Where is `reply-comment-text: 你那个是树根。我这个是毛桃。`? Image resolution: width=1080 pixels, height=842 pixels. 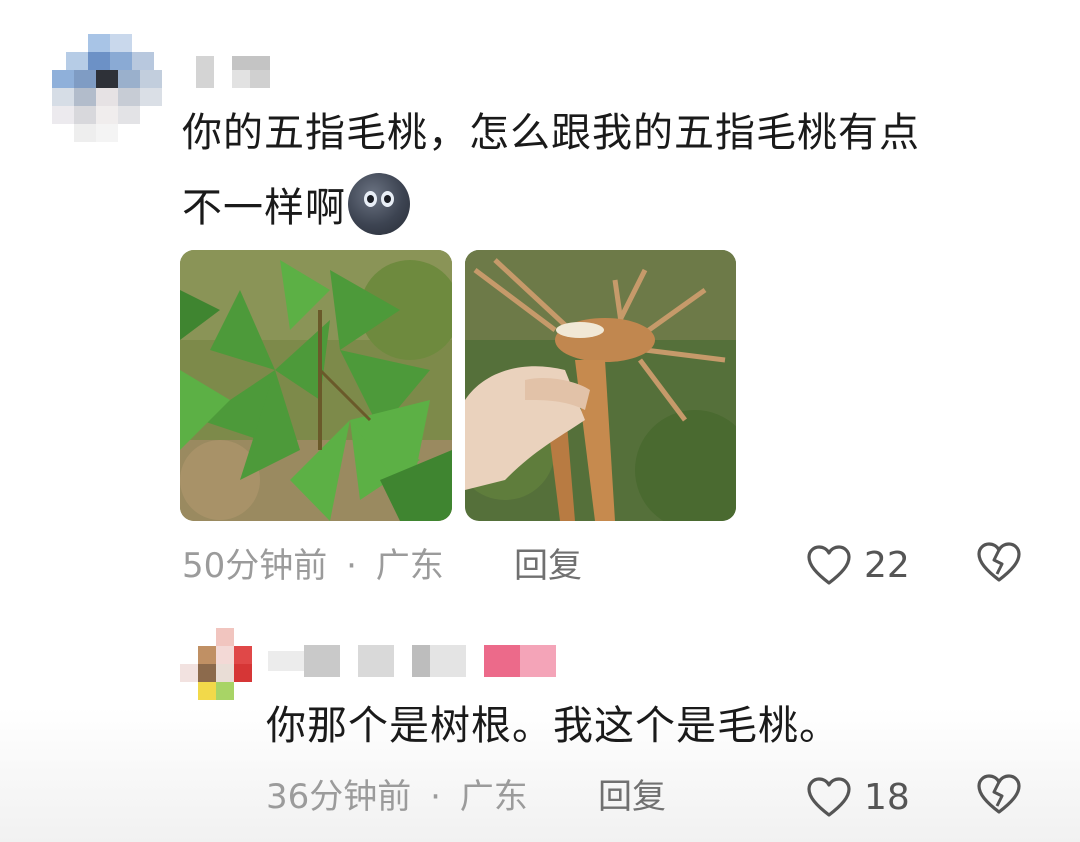
reply-comment-text: 你那个是树根。我这个是毛桃。 is located at coordinates (553, 726).